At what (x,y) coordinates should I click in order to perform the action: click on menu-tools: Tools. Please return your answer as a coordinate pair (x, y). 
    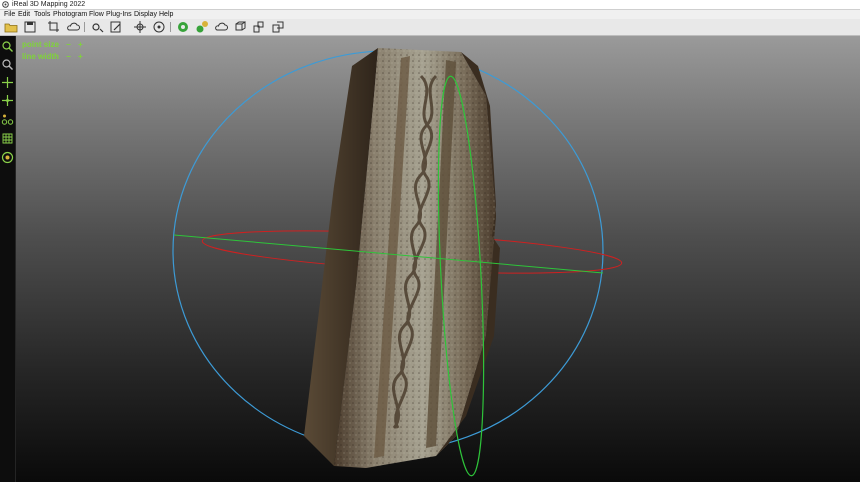
    Looking at the image, I should click on (42, 14).